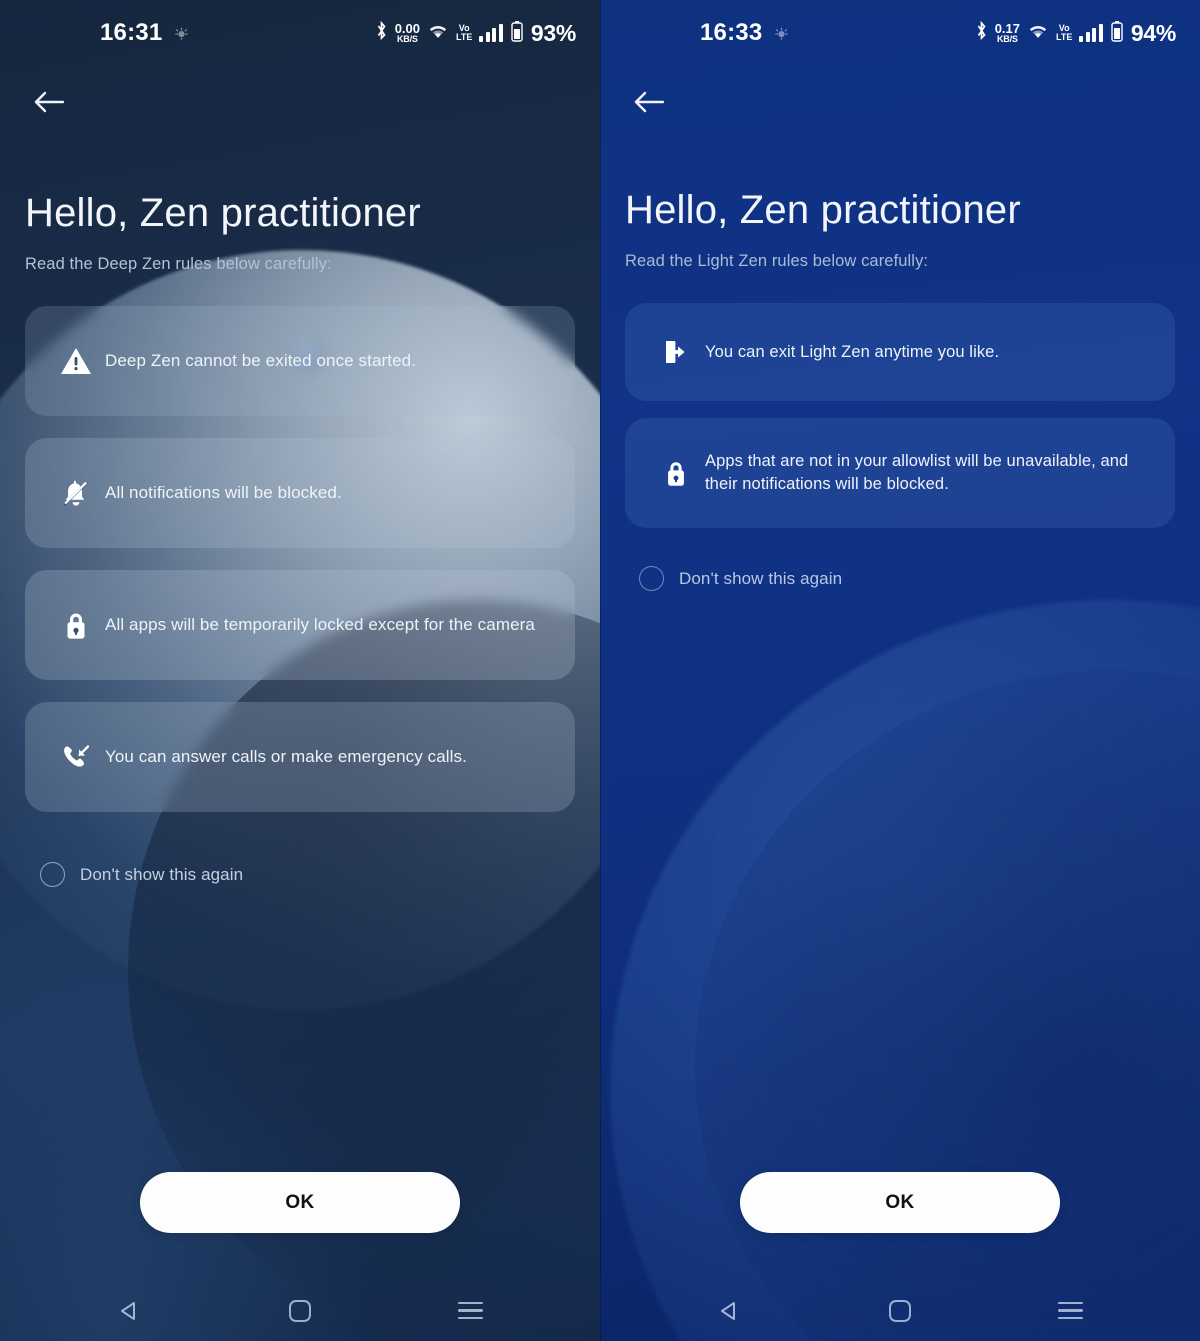 This screenshot has width=1200, height=1341. Describe the element at coordinates (76, 757) in the screenshot. I see `incoming-call-icon` at that location.